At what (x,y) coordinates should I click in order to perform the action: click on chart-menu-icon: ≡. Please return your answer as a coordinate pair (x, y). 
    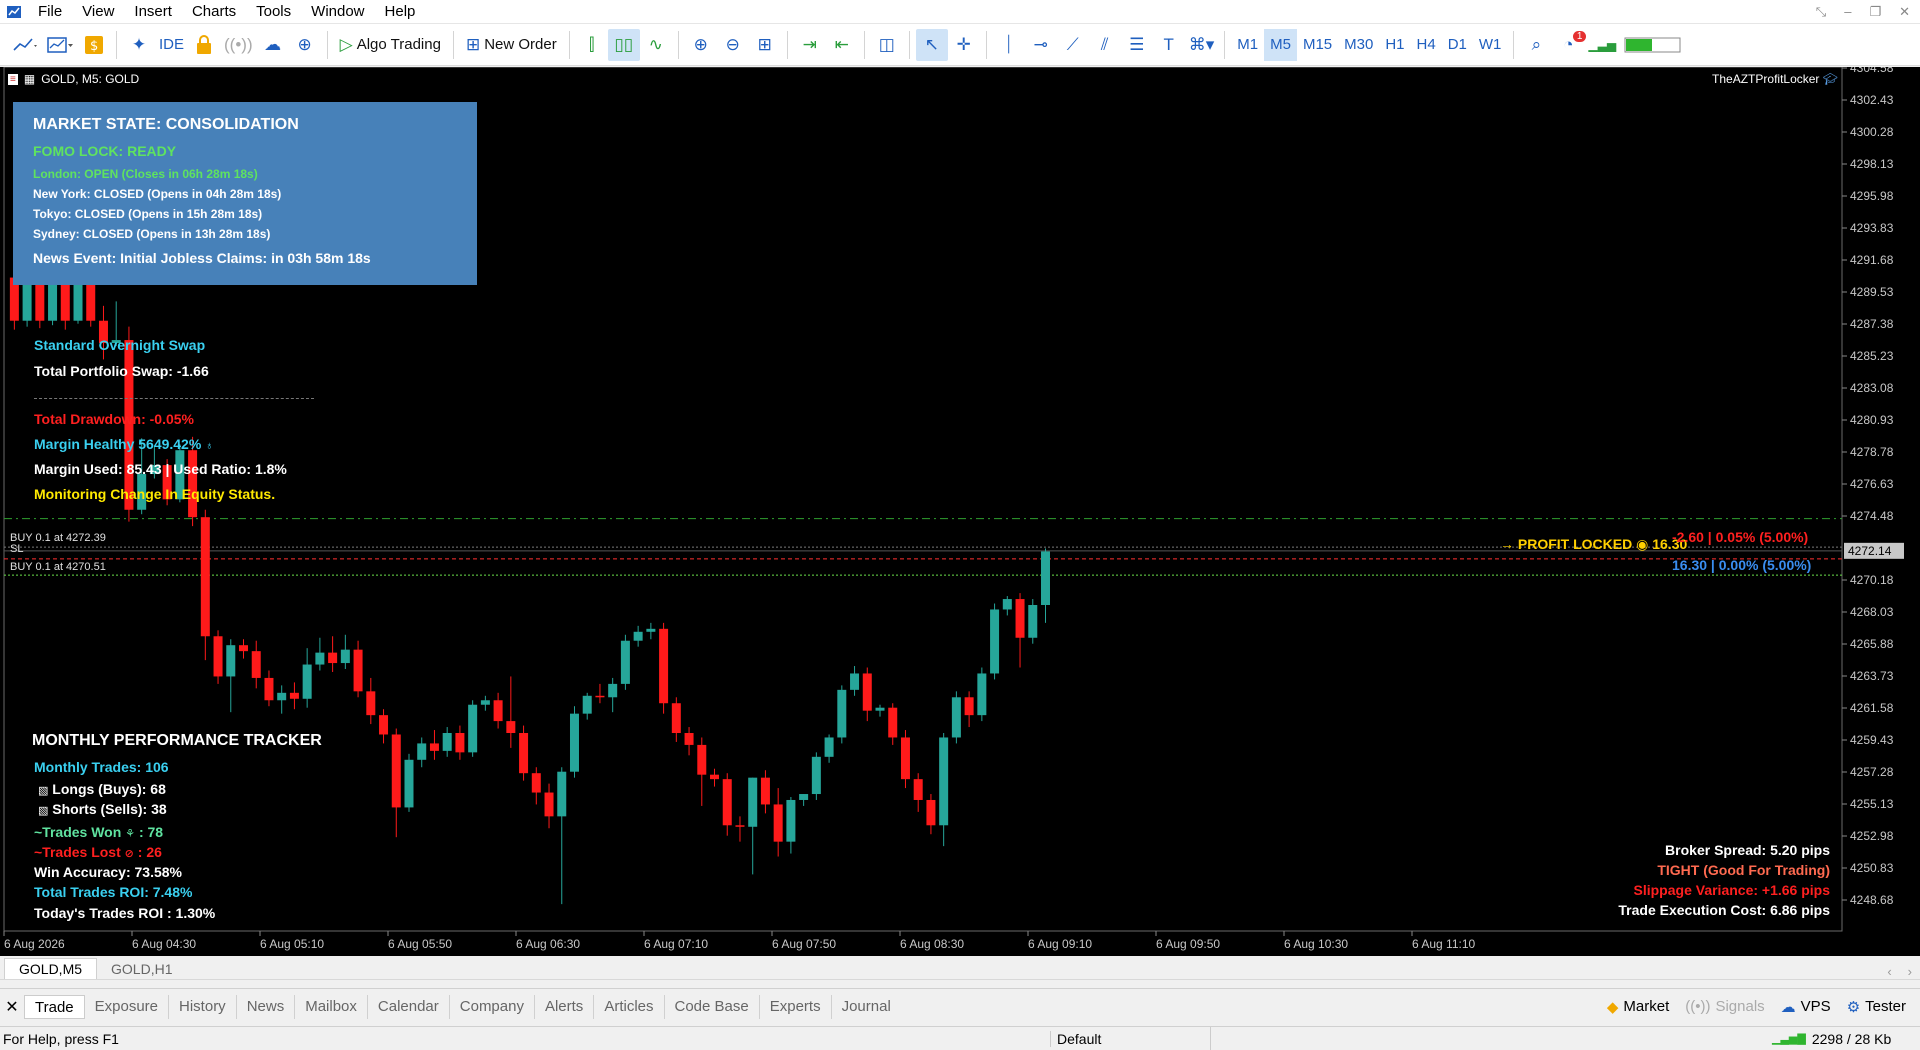
    Looking at the image, I should click on (13, 79).